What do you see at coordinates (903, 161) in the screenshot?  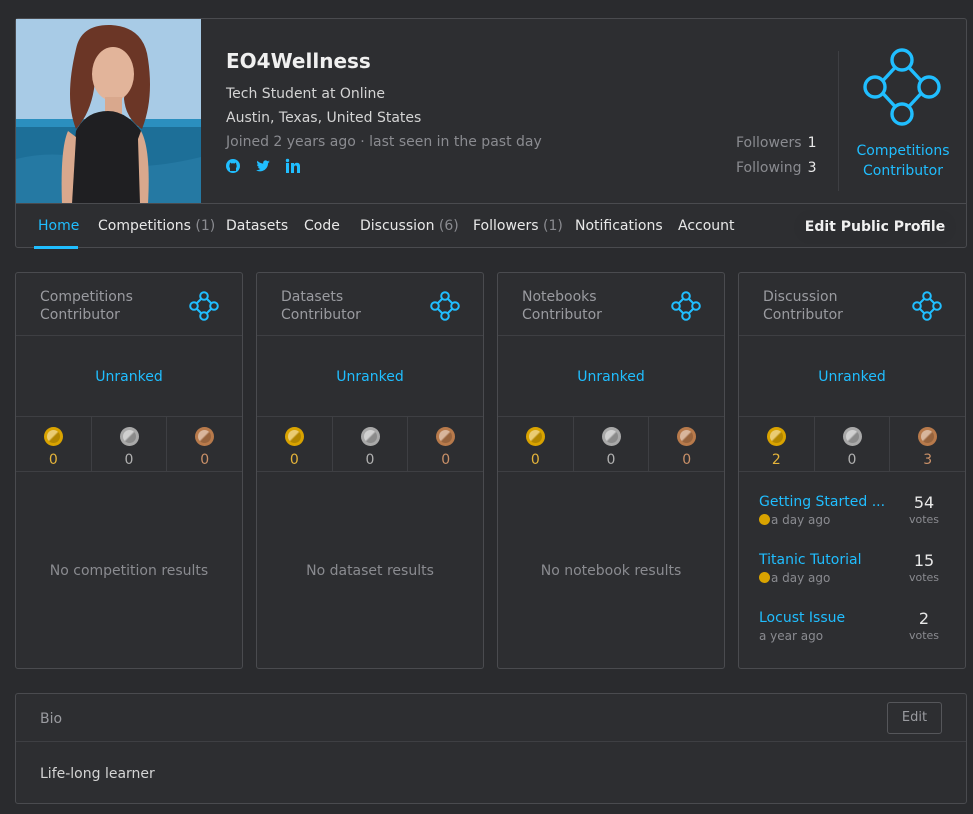 I see `tier-label: Competitions Contributor` at bounding box center [903, 161].